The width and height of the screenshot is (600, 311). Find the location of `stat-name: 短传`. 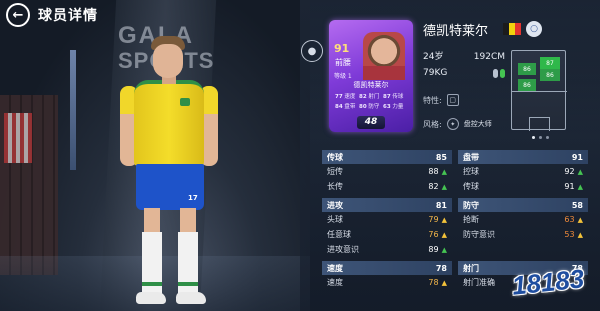

stat-name: 短传 is located at coordinates (335, 171).